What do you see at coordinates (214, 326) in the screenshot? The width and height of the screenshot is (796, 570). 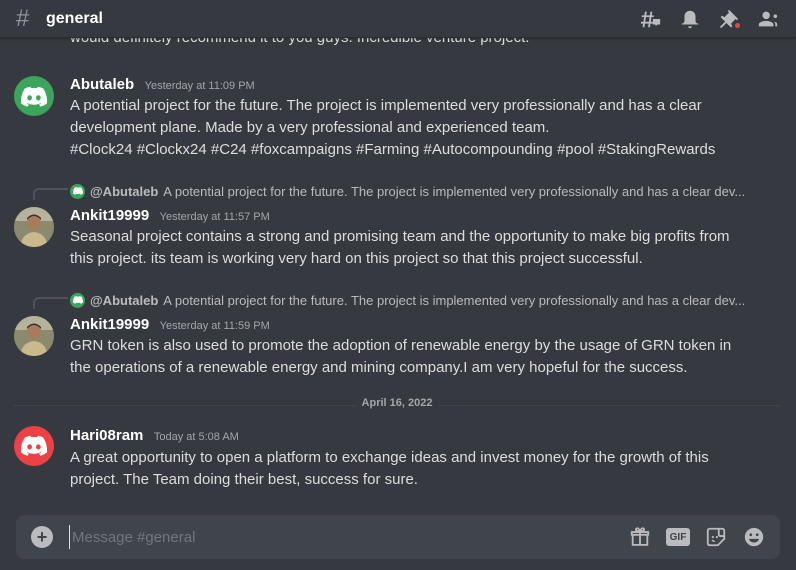 I see `timestamp: Yesterday at 11:59 PM` at bounding box center [214, 326].